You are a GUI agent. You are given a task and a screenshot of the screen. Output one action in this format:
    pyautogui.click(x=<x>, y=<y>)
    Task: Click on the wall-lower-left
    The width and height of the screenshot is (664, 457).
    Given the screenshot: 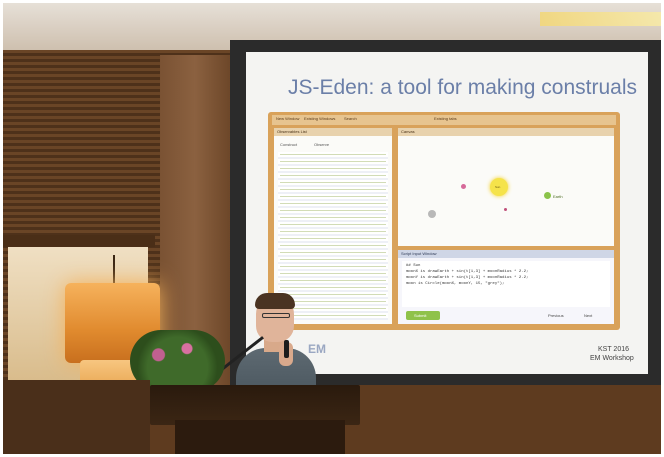 What is the action you would take?
    pyautogui.click(x=75, y=418)
    